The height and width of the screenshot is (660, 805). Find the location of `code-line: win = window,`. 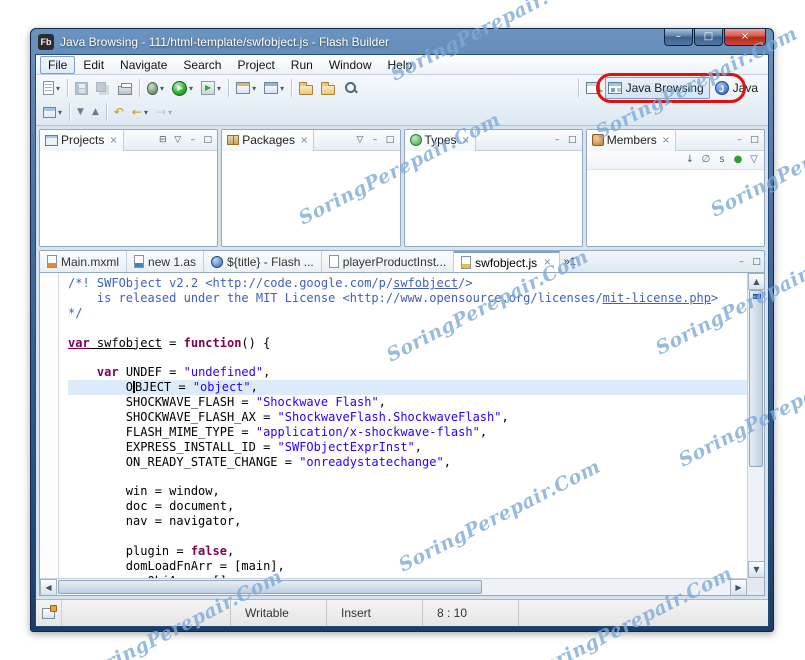

code-line: win = window, is located at coordinates (407, 491).